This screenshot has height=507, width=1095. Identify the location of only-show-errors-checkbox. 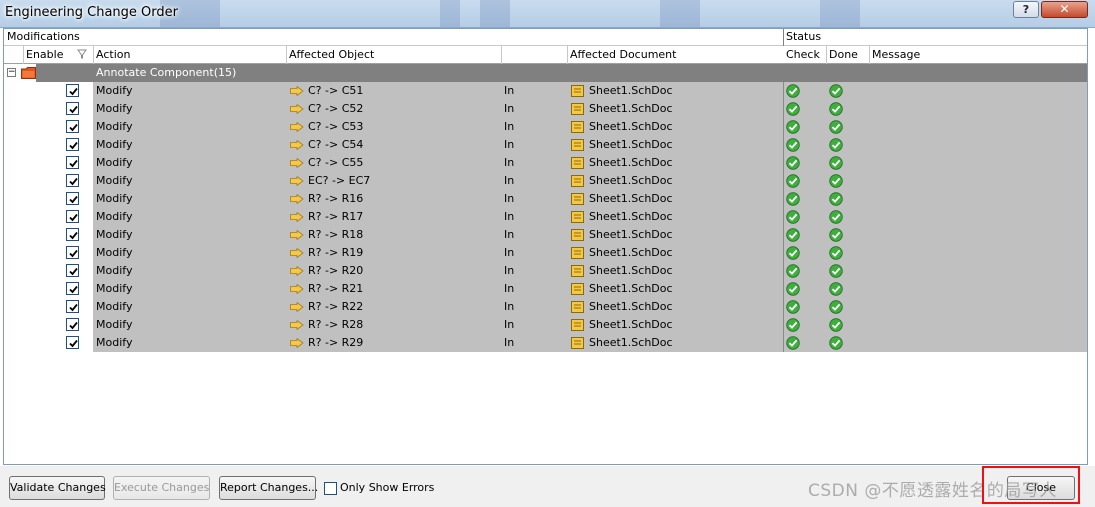
(330, 488).